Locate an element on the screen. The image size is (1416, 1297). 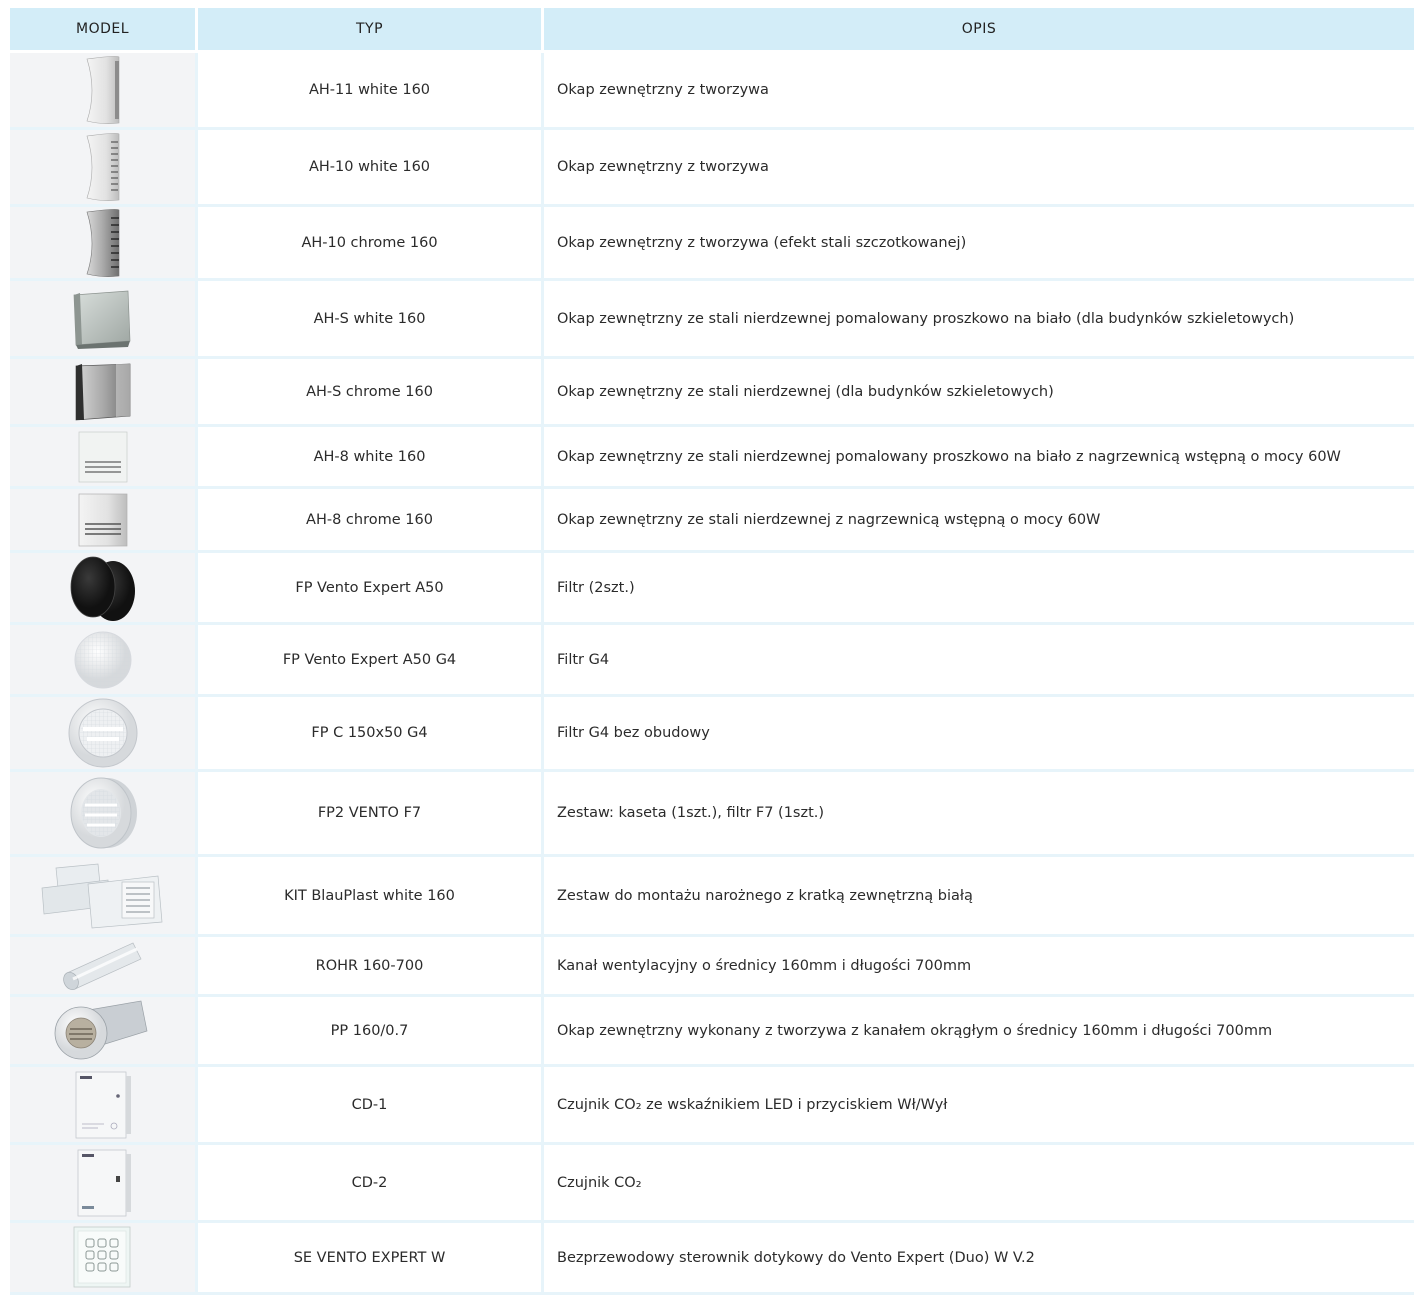
chrome-plastic-hood-icon is located at coordinates (103, 243).